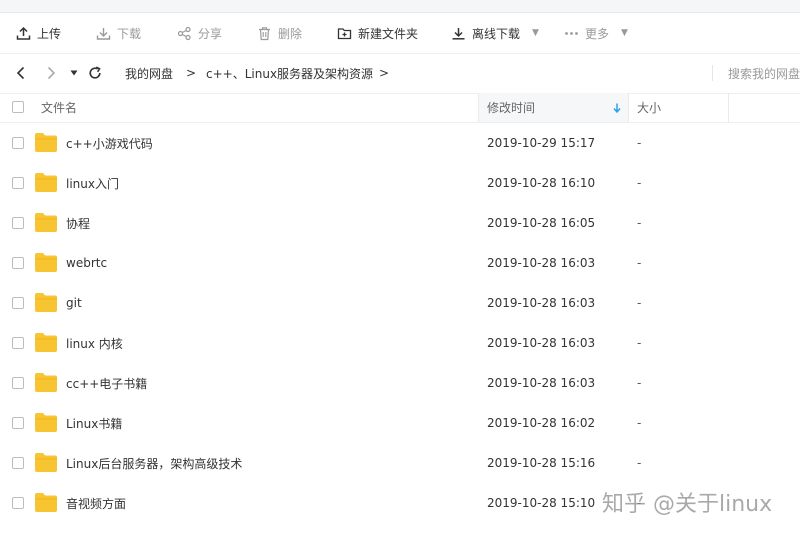 Image resolution: width=800 pixels, height=535 pixels. What do you see at coordinates (764, 73) in the screenshot?
I see `search-input: 搜索我的网盘` at bounding box center [764, 73].